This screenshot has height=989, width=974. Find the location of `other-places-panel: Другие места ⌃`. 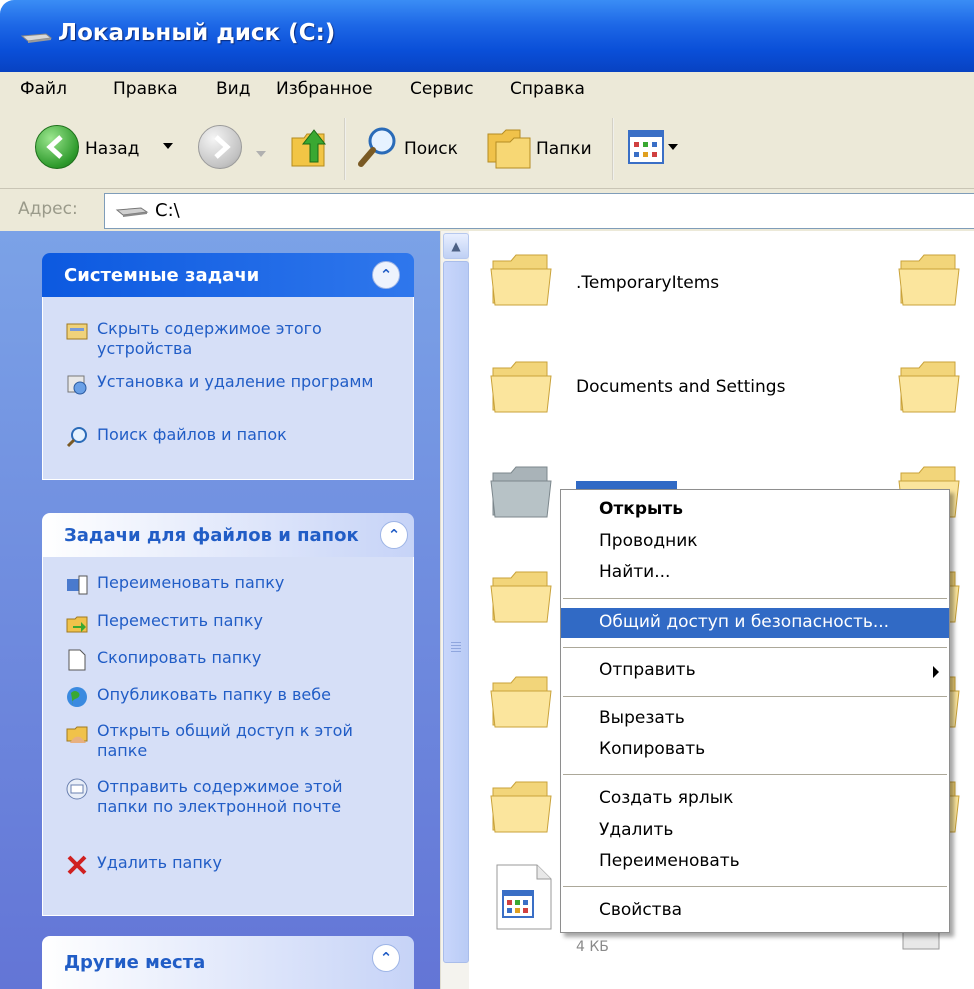

other-places-panel: Другие места ⌃ is located at coordinates (228, 962).